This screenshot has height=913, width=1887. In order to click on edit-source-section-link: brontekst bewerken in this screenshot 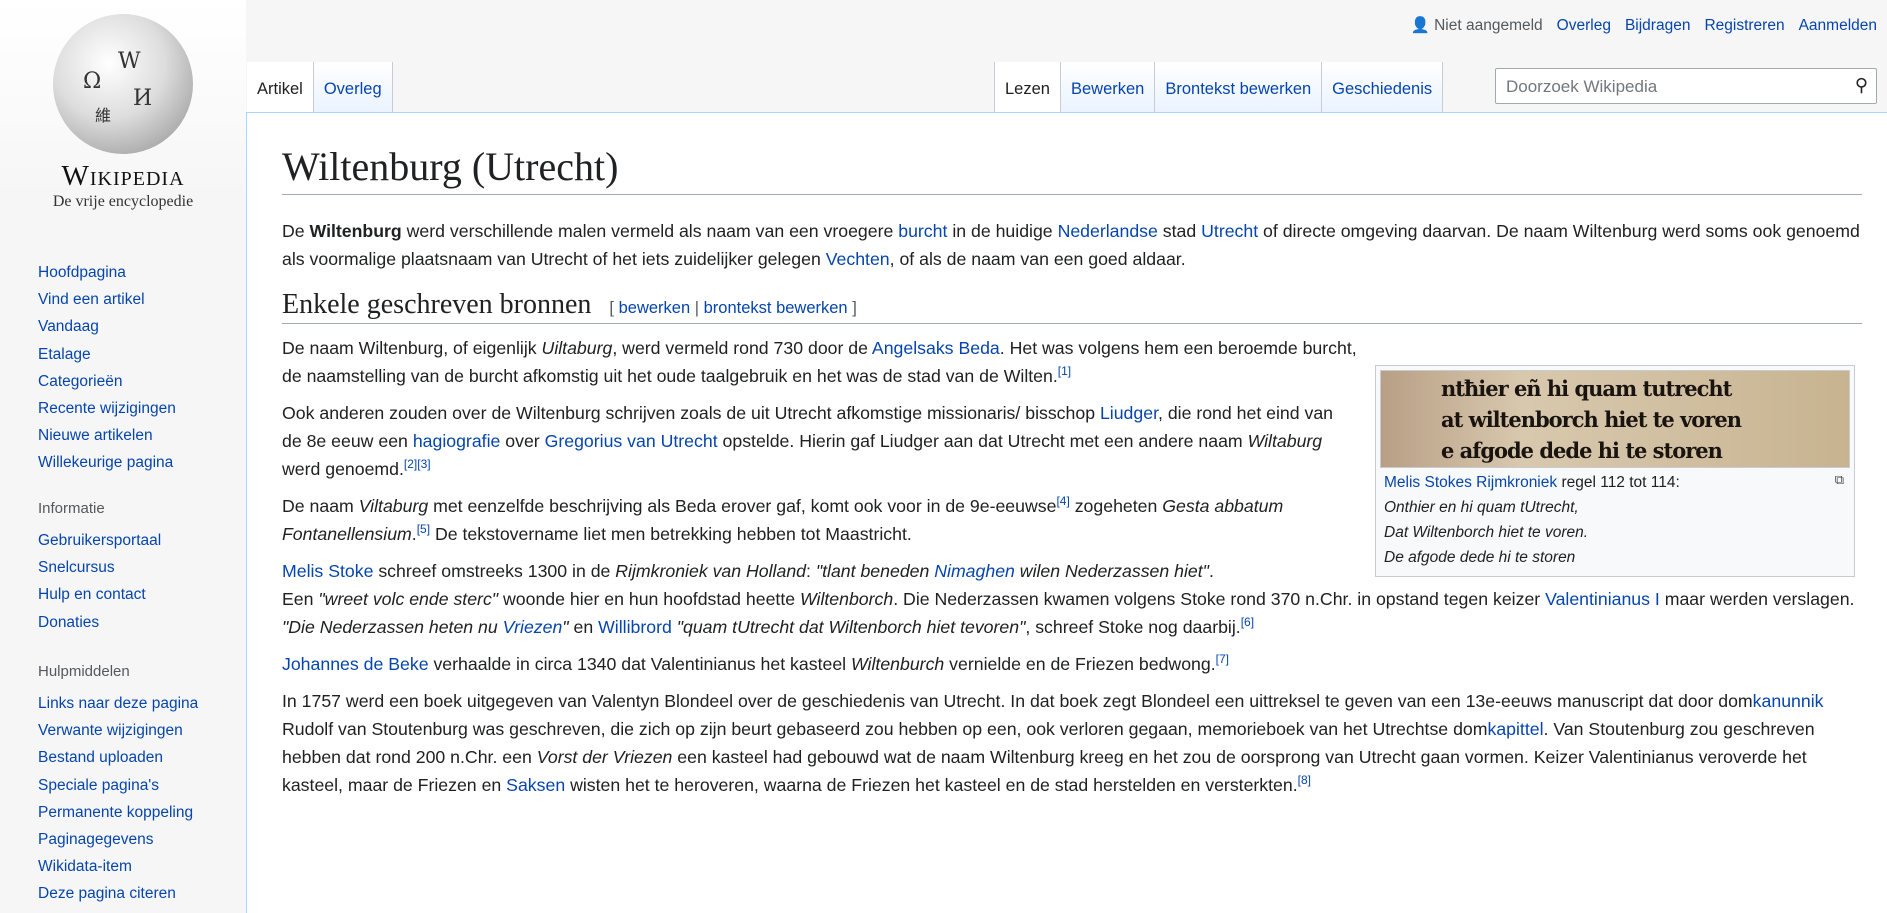, I will do `click(776, 308)`.